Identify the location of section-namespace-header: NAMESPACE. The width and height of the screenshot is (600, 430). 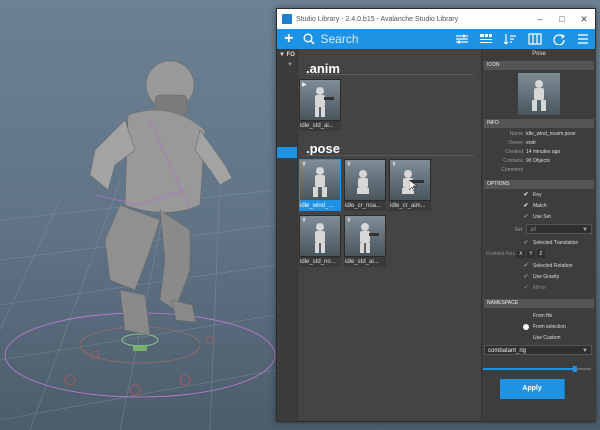
(539, 303).